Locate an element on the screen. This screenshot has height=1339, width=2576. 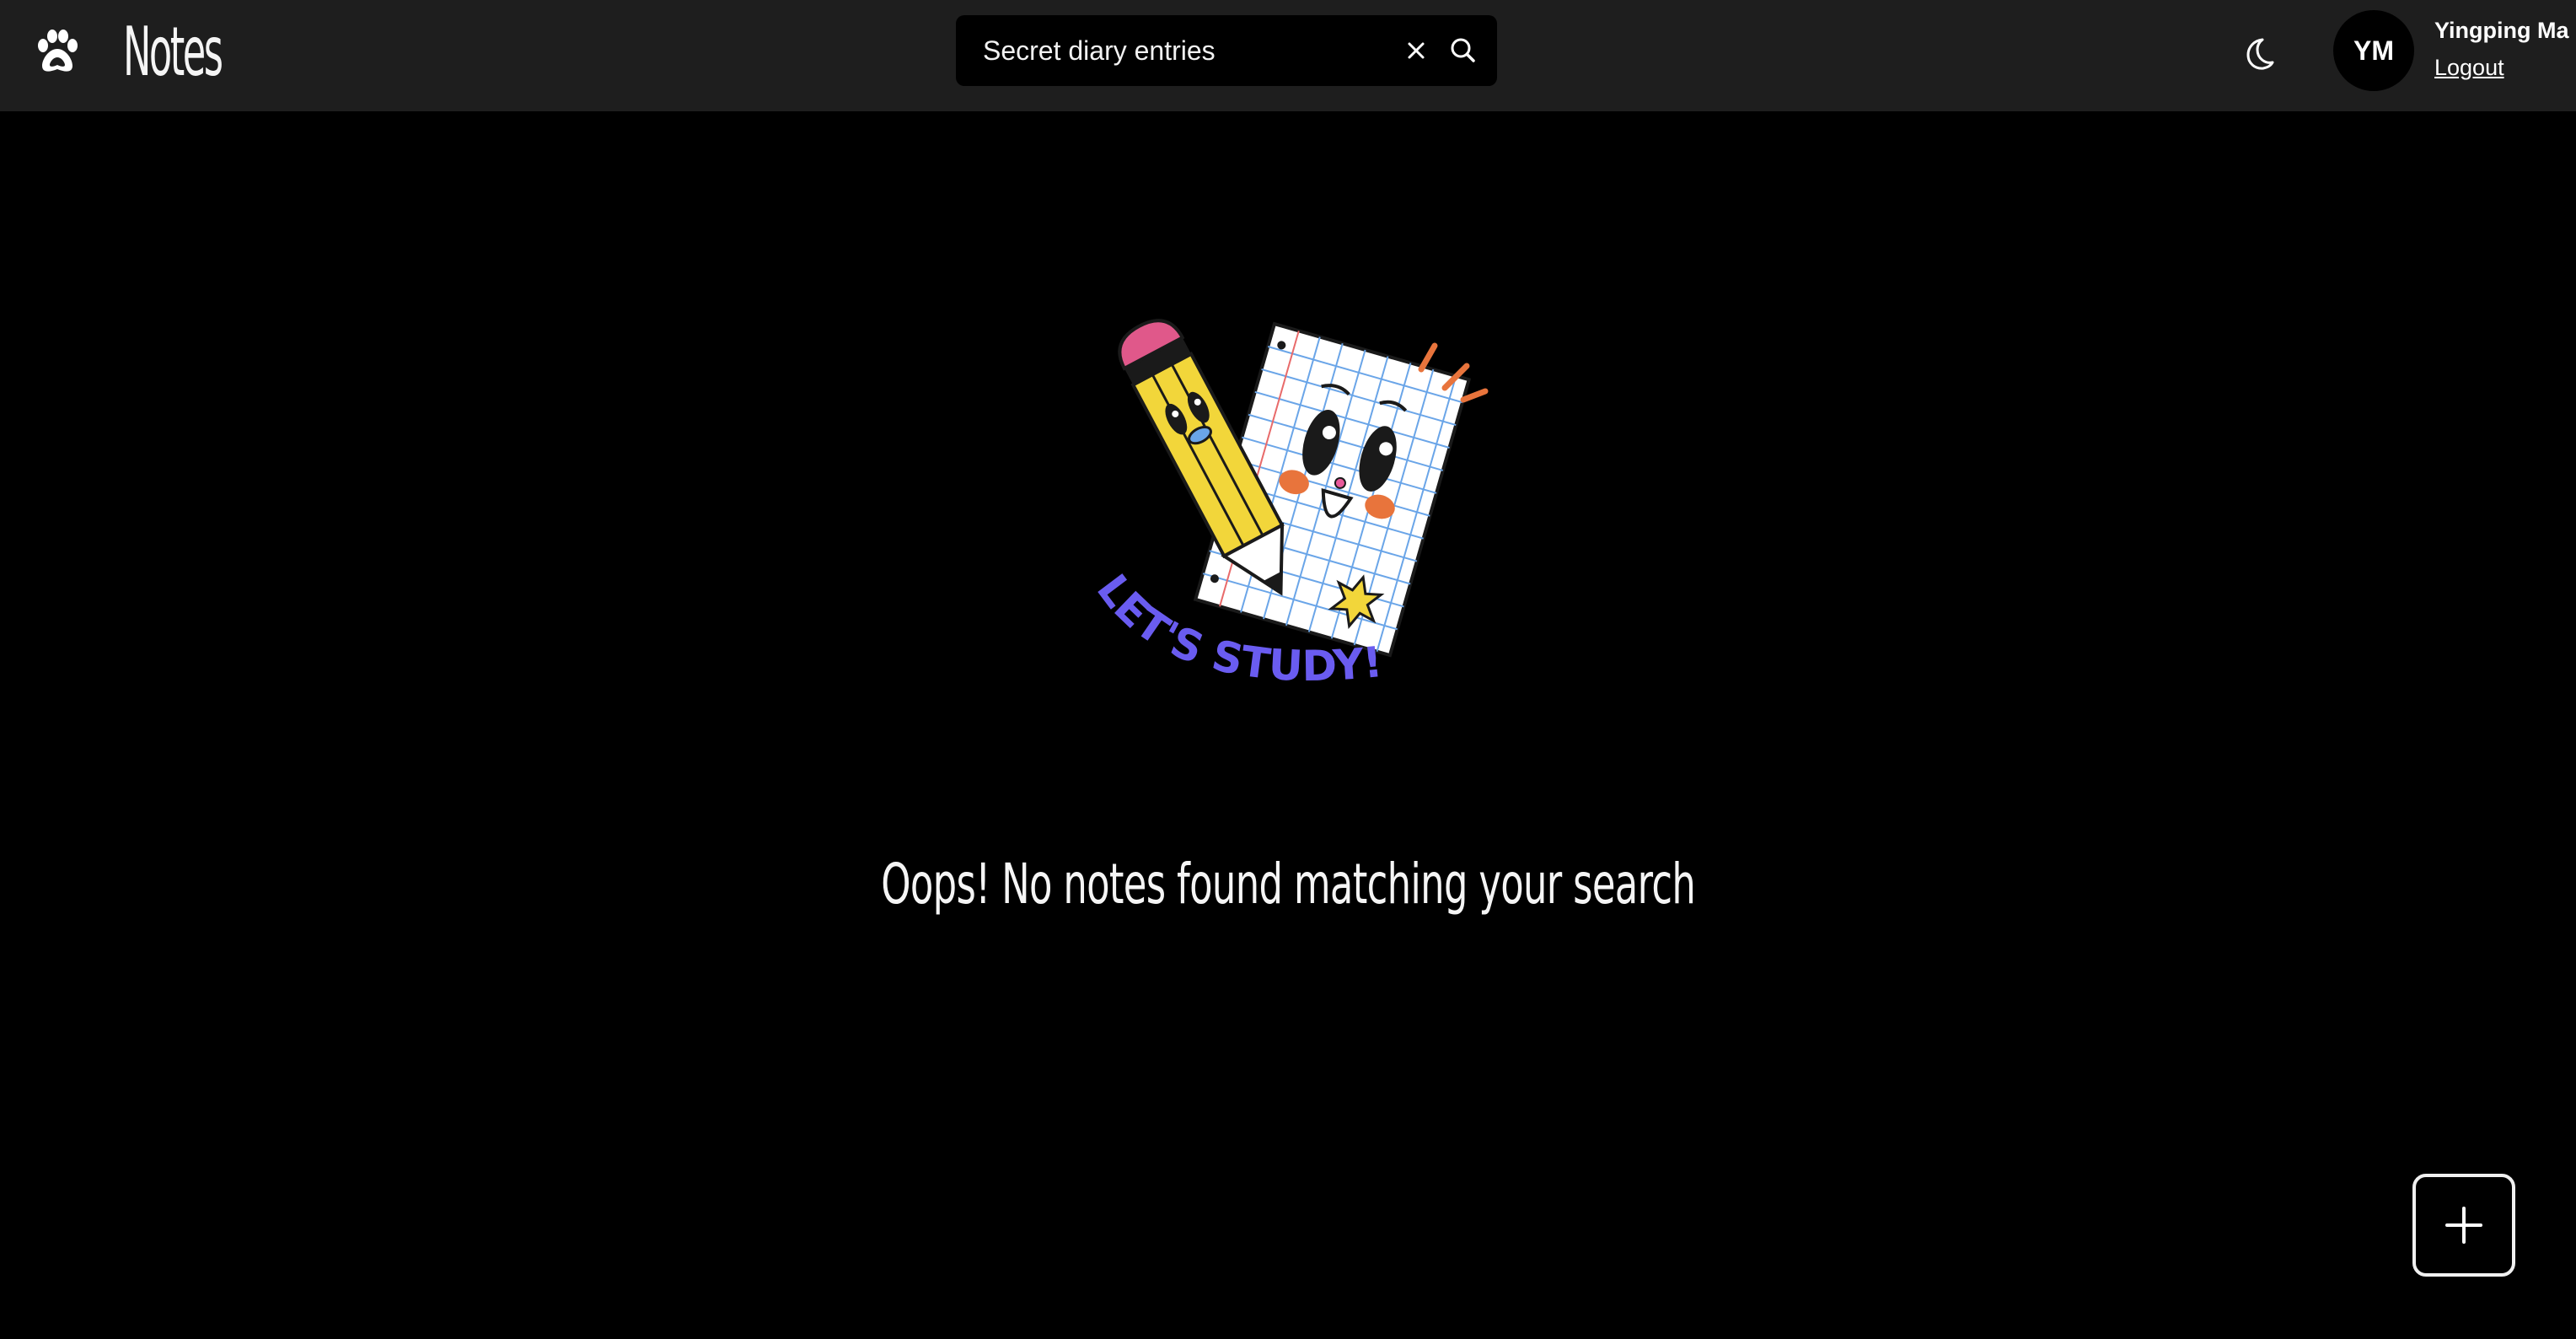
search-icon is located at coordinates (1463, 50).